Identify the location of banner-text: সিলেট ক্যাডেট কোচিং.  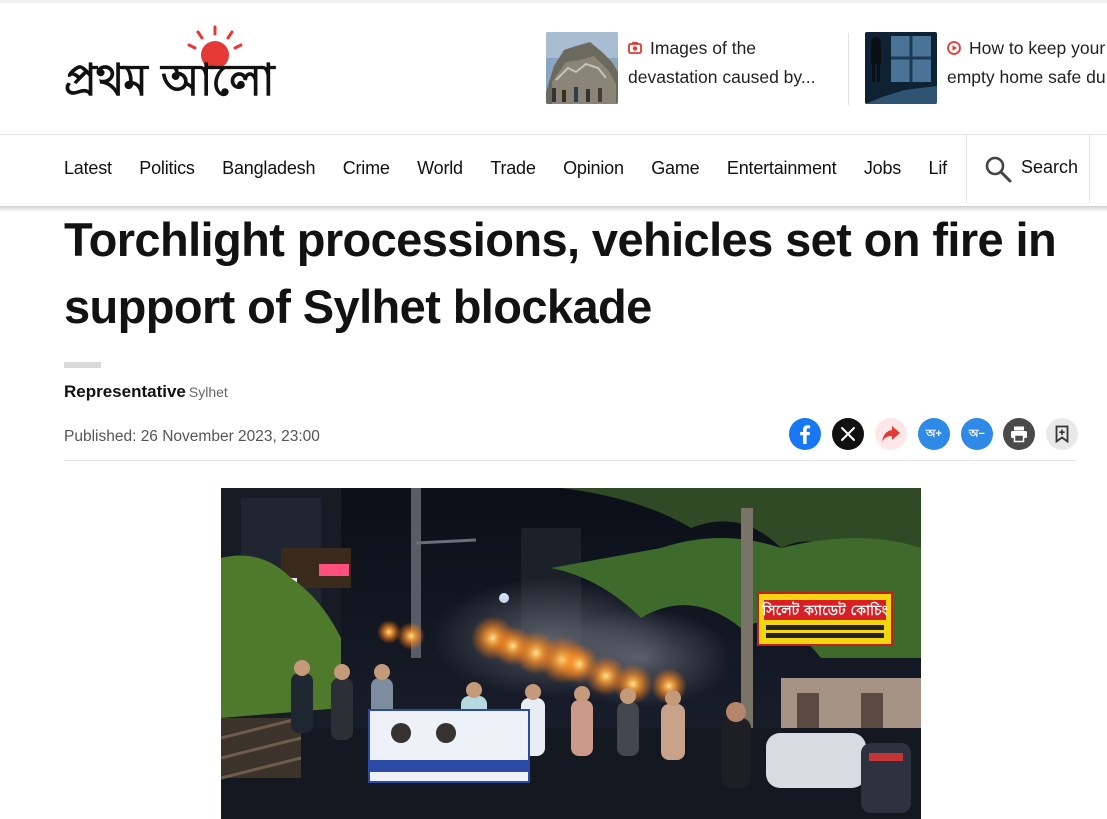
(824, 610).